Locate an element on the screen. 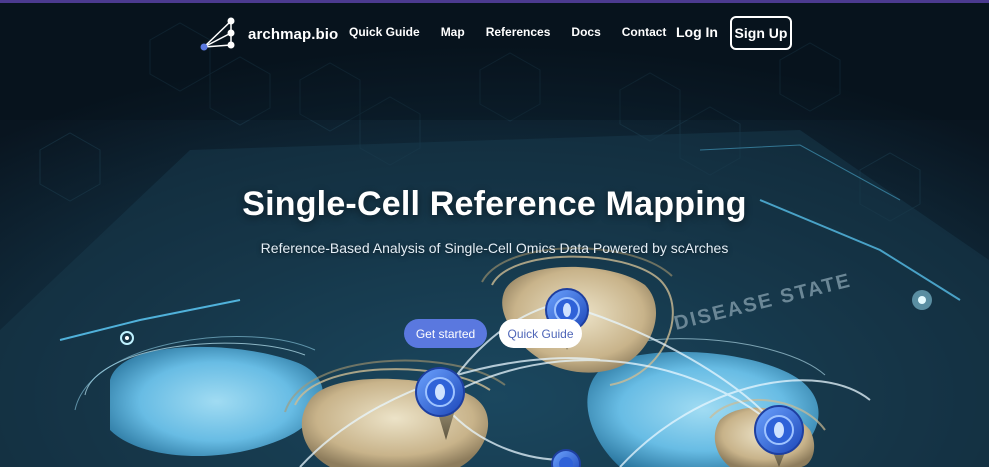 The width and height of the screenshot is (989, 467). login-link: Log In is located at coordinates (697, 32).